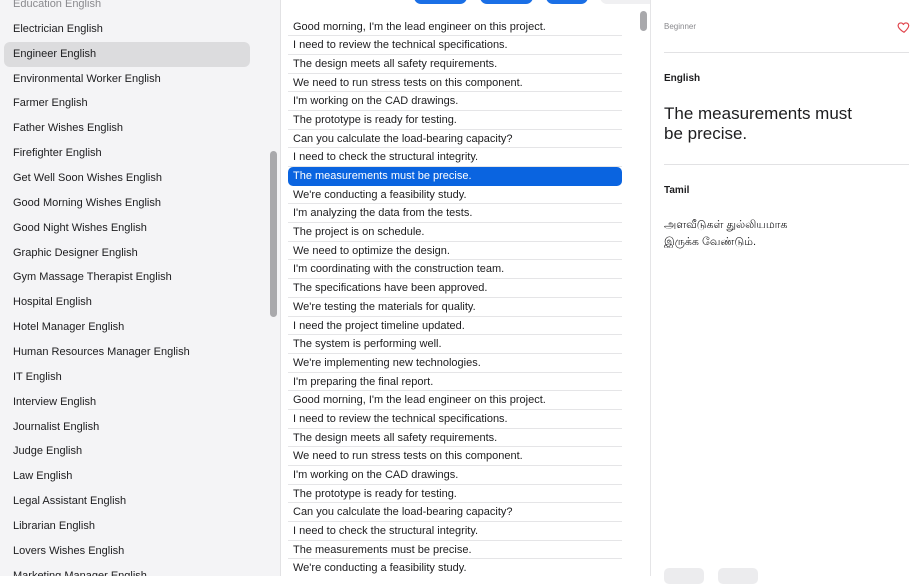  What do you see at coordinates (680, 26) in the screenshot?
I see `level-label: Beginner` at bounding box center [680, 26].